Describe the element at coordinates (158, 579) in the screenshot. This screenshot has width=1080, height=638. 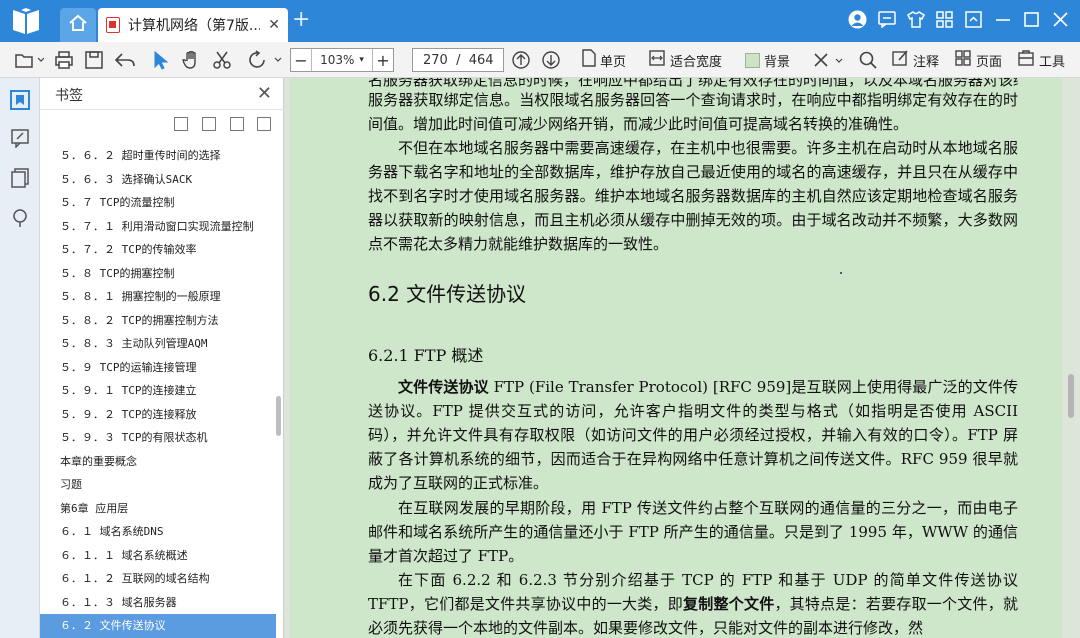
I see `bookmark-item: ６．１．２ 互联网的域名结构` at that location.